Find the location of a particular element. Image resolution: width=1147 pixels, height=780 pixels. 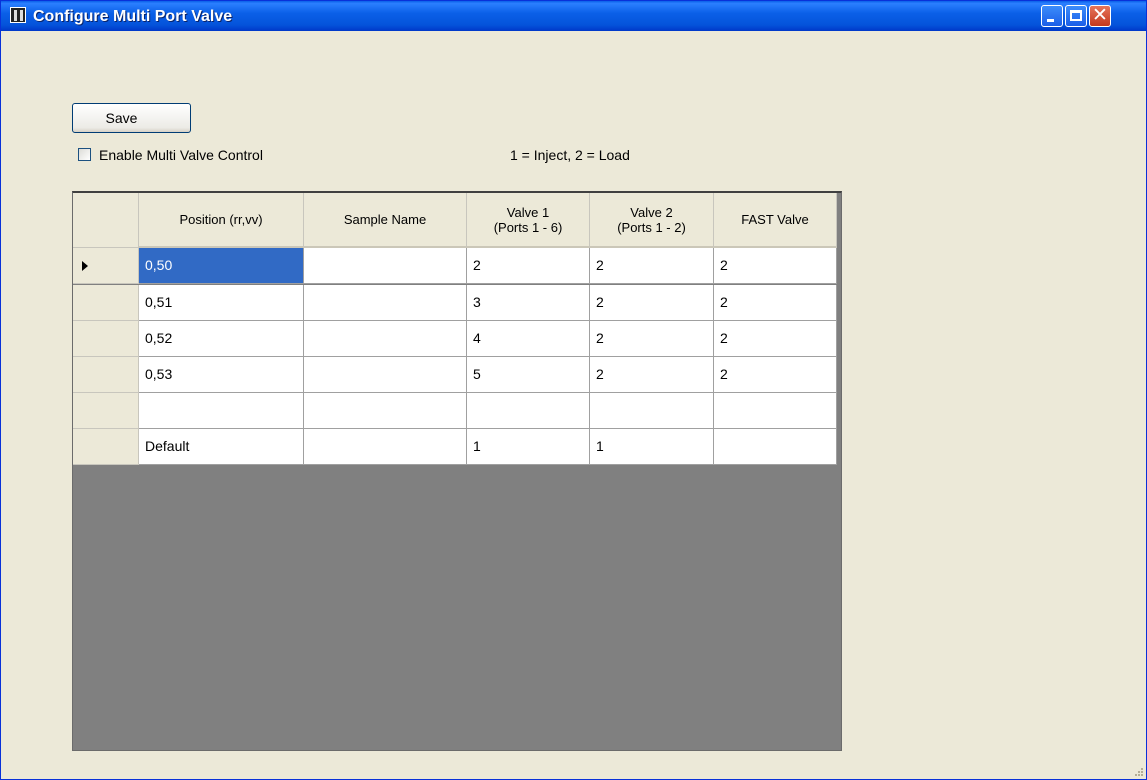

grid-cell-position: 0,52 is located at coordinates (221, 339).